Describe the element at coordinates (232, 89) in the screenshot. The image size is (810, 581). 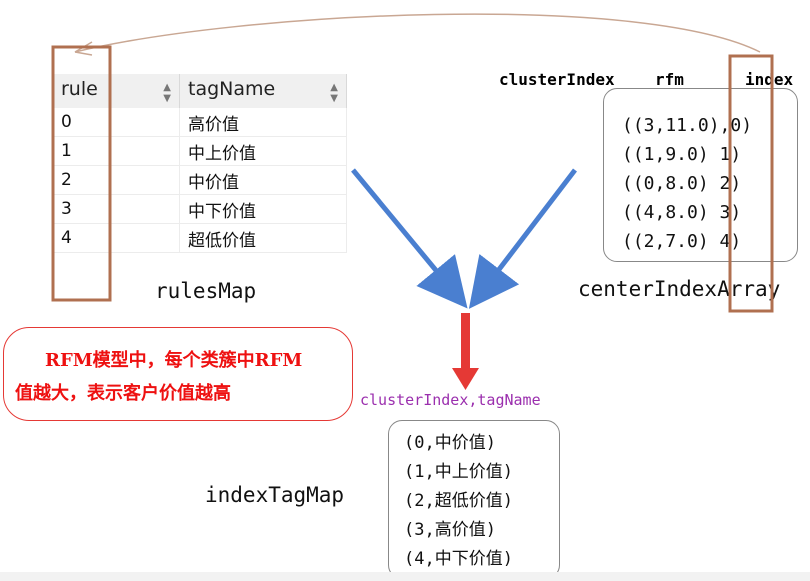
I see `column-header-label: tagName` at that location.